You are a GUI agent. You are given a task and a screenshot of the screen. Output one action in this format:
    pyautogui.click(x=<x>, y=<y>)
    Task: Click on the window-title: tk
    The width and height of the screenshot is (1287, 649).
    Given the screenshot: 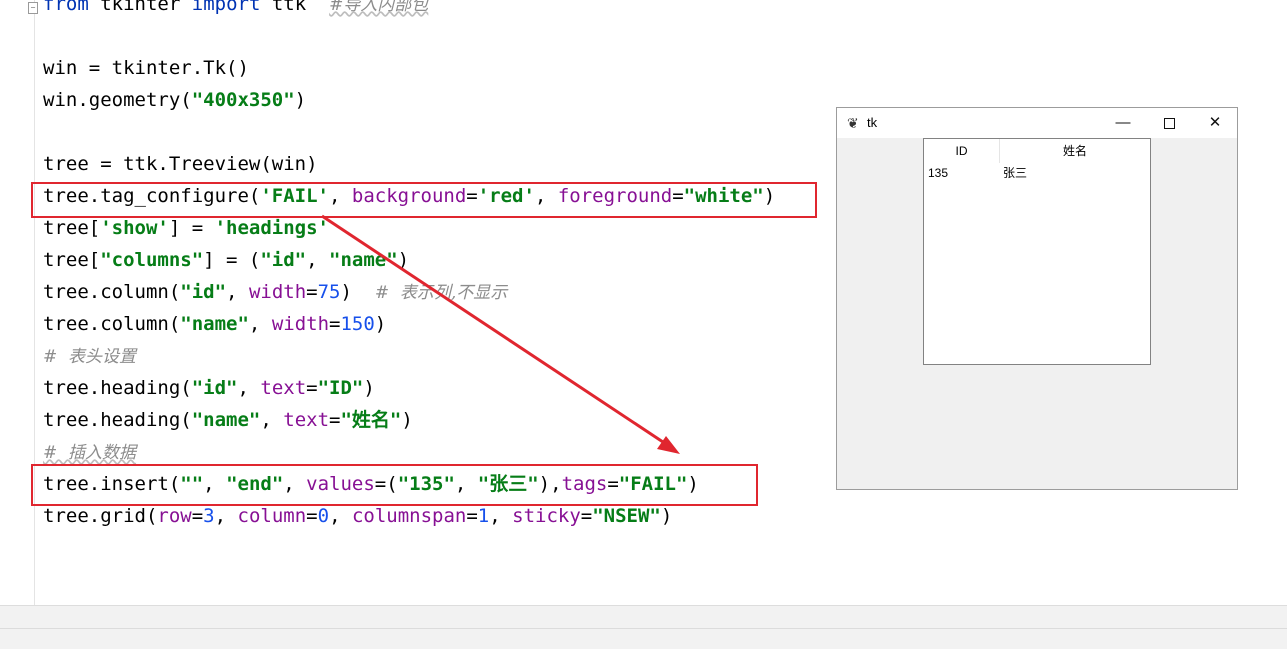 What is the action you would take?
    pyautogui.click(x=872, y=122)
    